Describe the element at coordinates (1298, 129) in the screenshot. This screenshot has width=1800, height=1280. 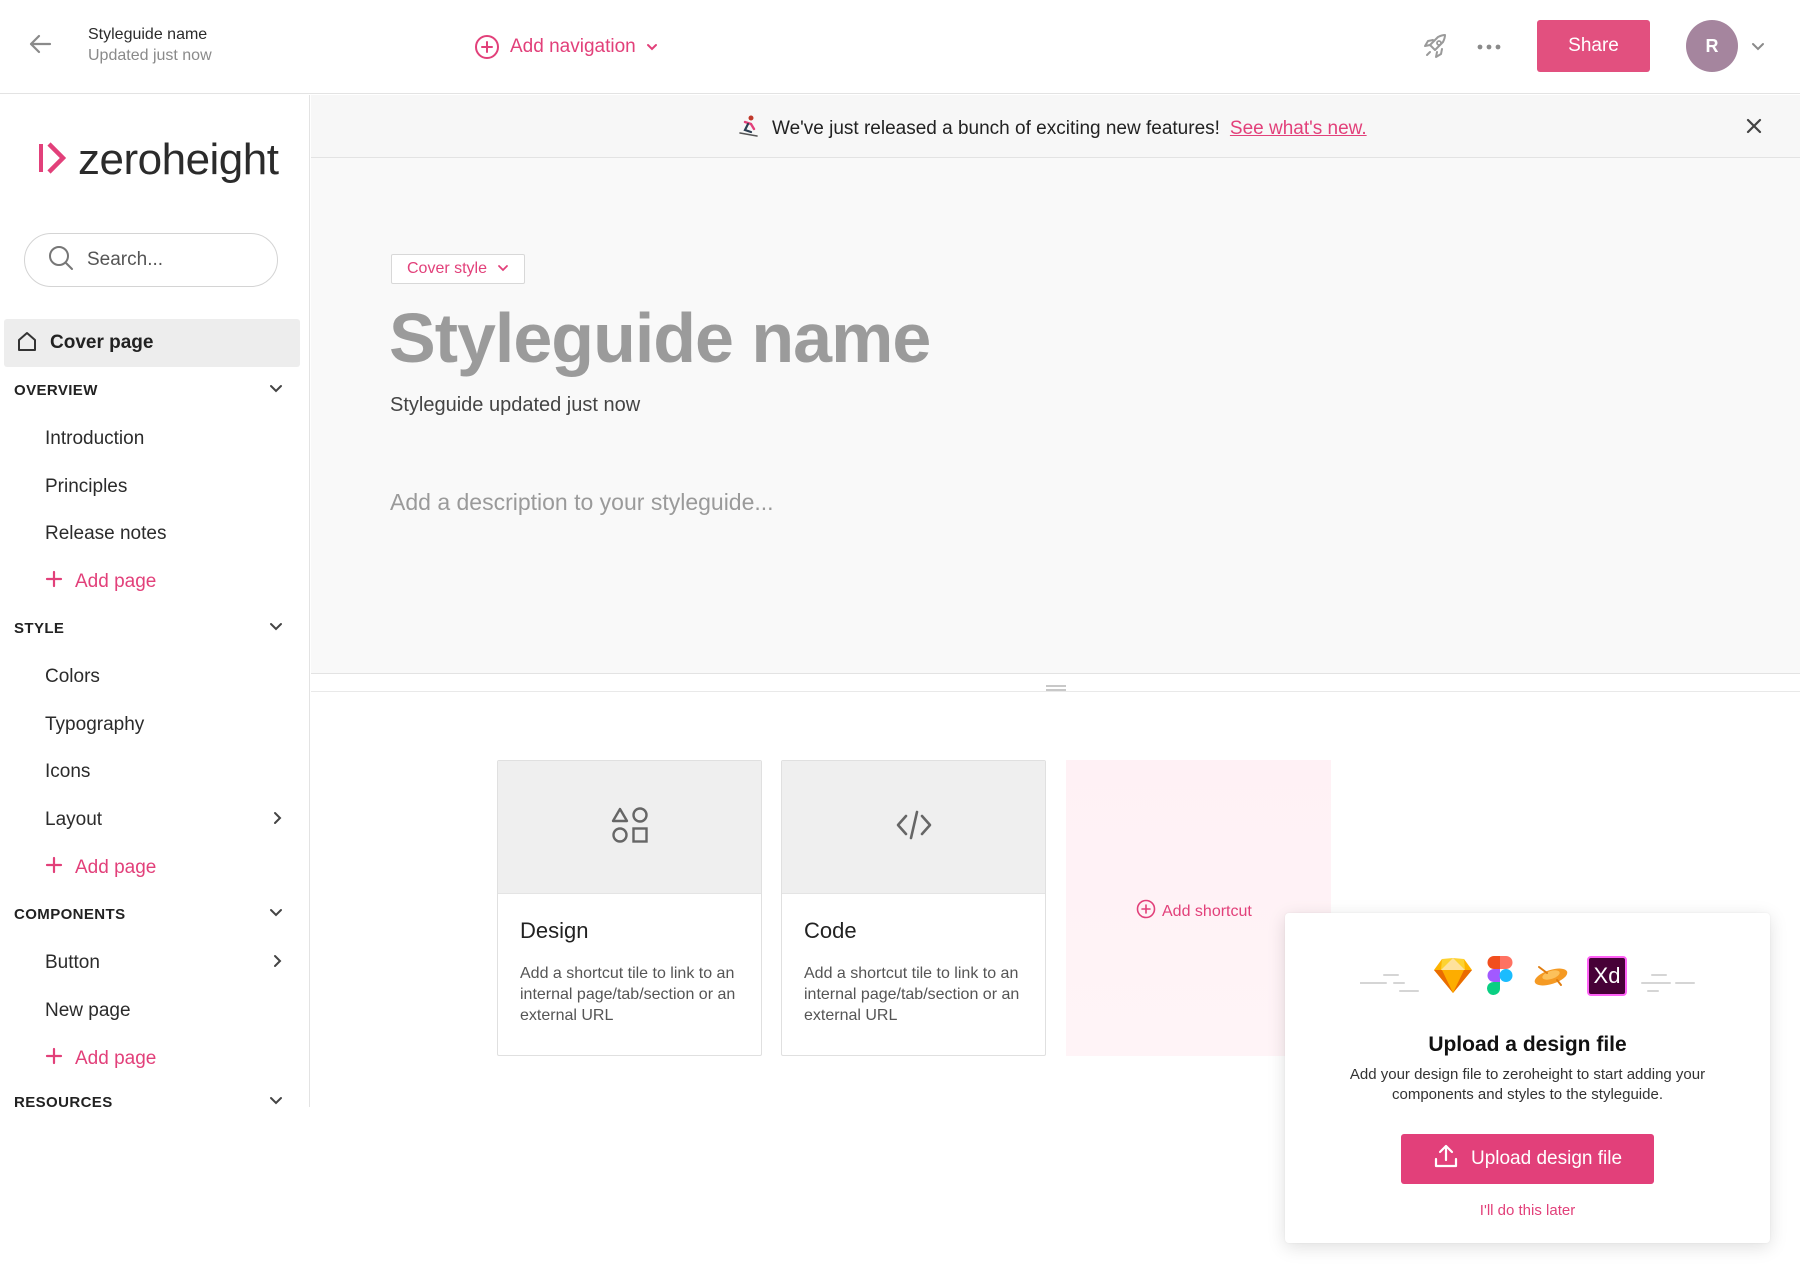
I see `whats-new-link: See what's new.` at that location.